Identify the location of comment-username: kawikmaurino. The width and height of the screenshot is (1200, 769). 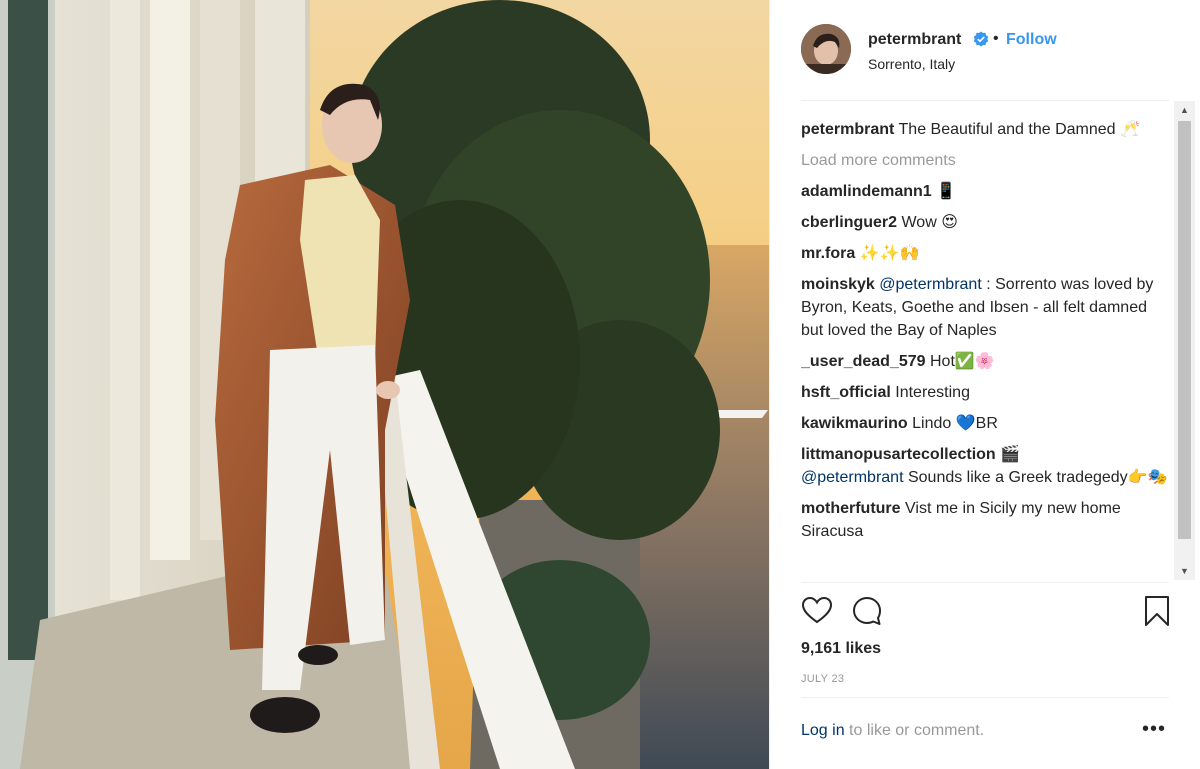
(854, 423).